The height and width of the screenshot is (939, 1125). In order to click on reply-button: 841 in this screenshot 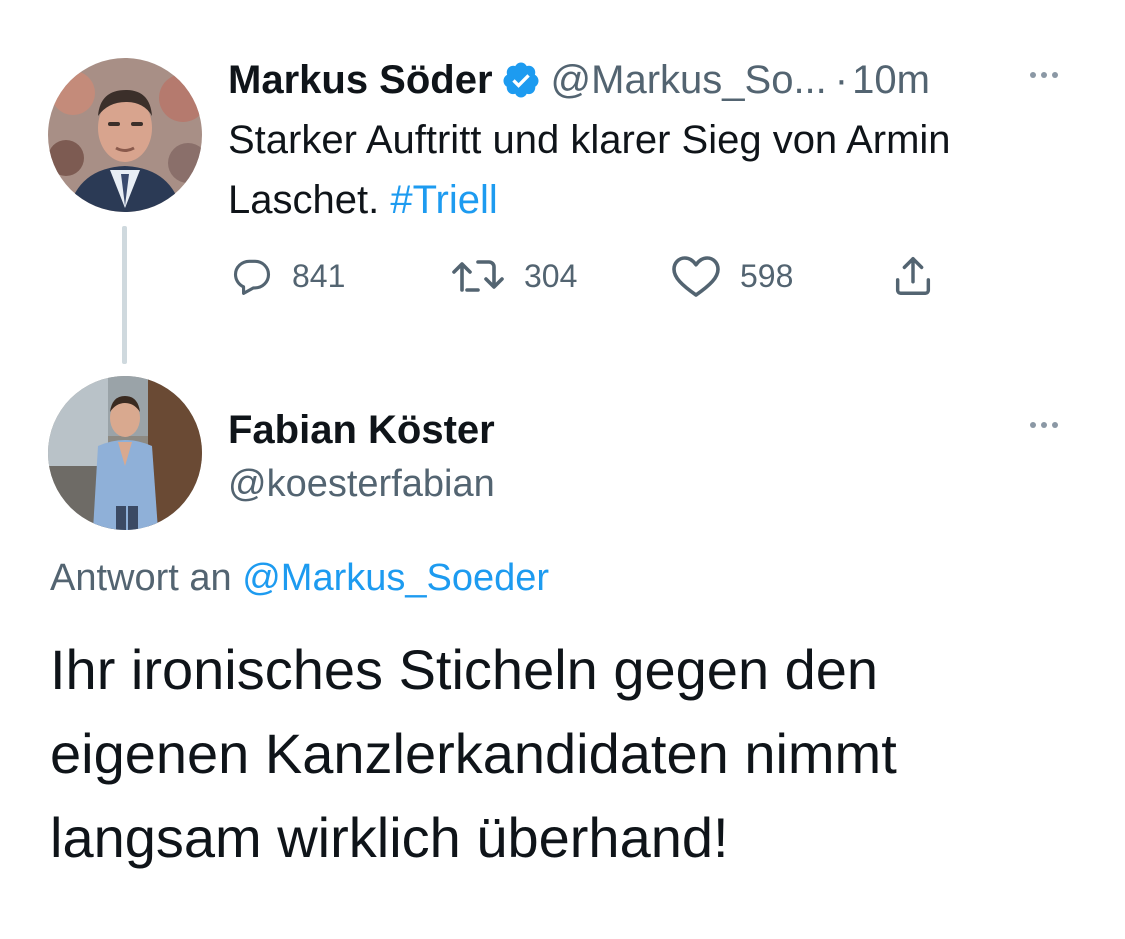, I will do `click(287, 276)`.